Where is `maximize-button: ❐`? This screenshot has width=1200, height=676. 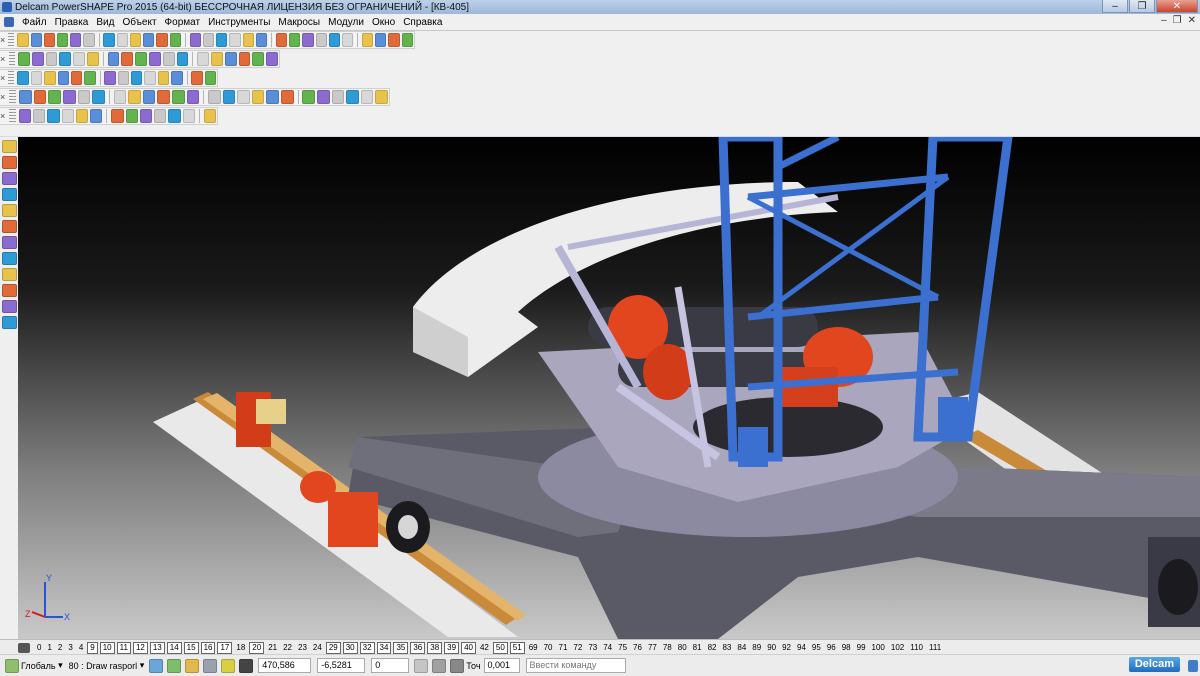
maximize-button: ❐ is located at coordinates (1142, 6).